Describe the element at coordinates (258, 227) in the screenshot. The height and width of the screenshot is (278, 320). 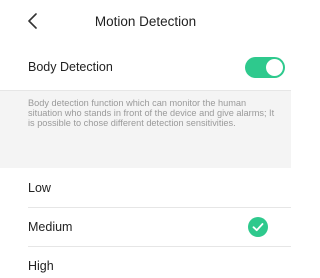
I see `checkmark-icon` at that location.